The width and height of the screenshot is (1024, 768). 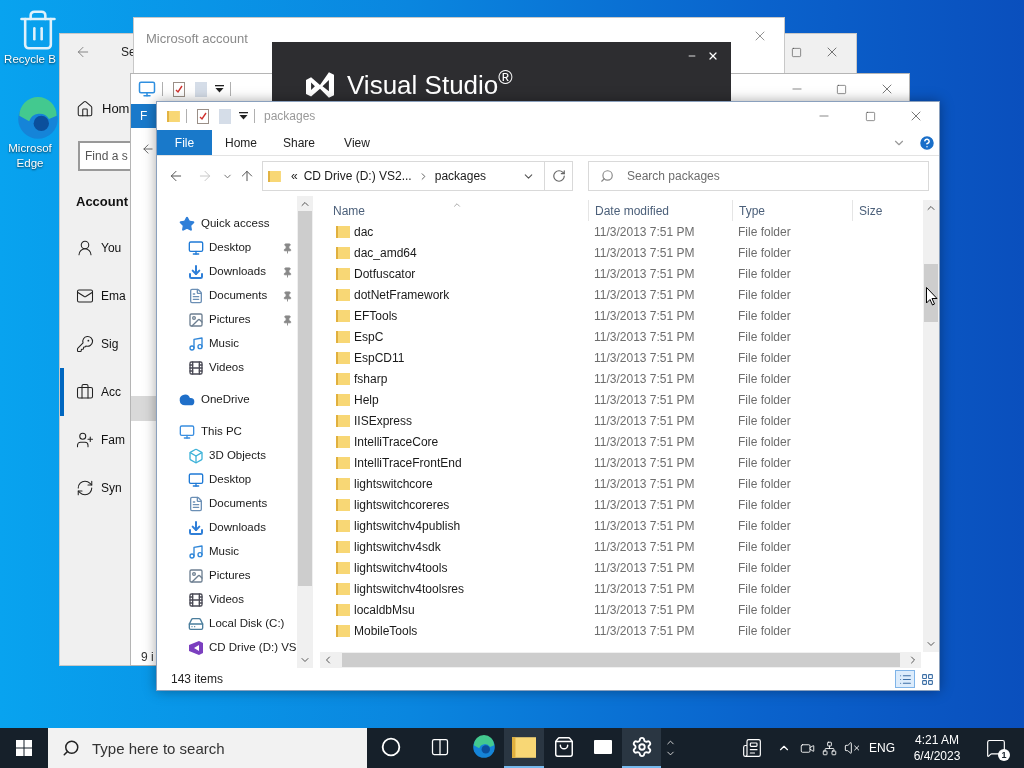 I want to click on settings-nav-item: Ema, so click(x=93, y=296).